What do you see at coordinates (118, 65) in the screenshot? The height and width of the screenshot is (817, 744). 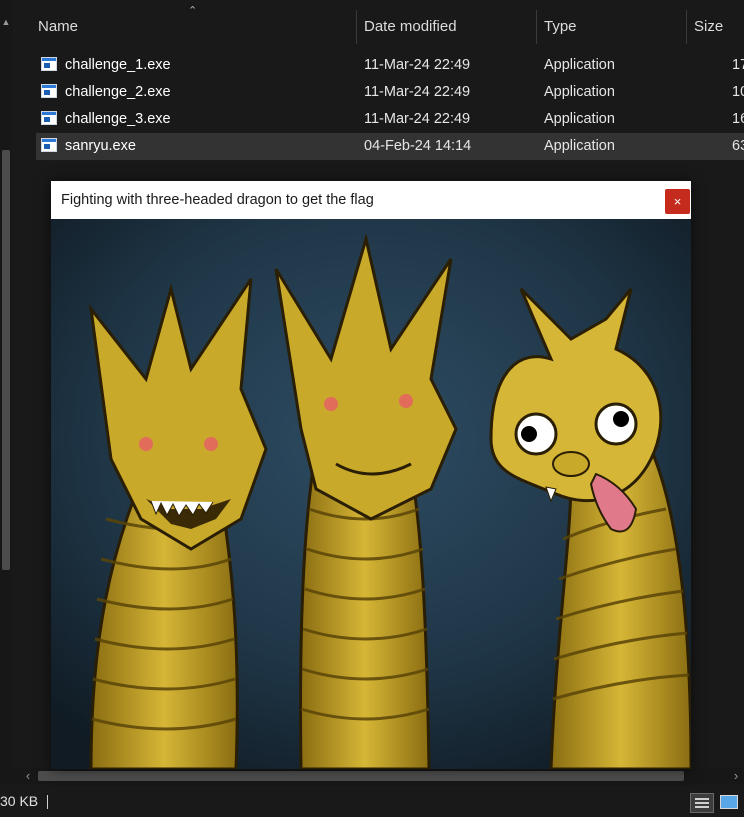 I see `file-name: challenge_1.exe` at bounding box center [118, 65].